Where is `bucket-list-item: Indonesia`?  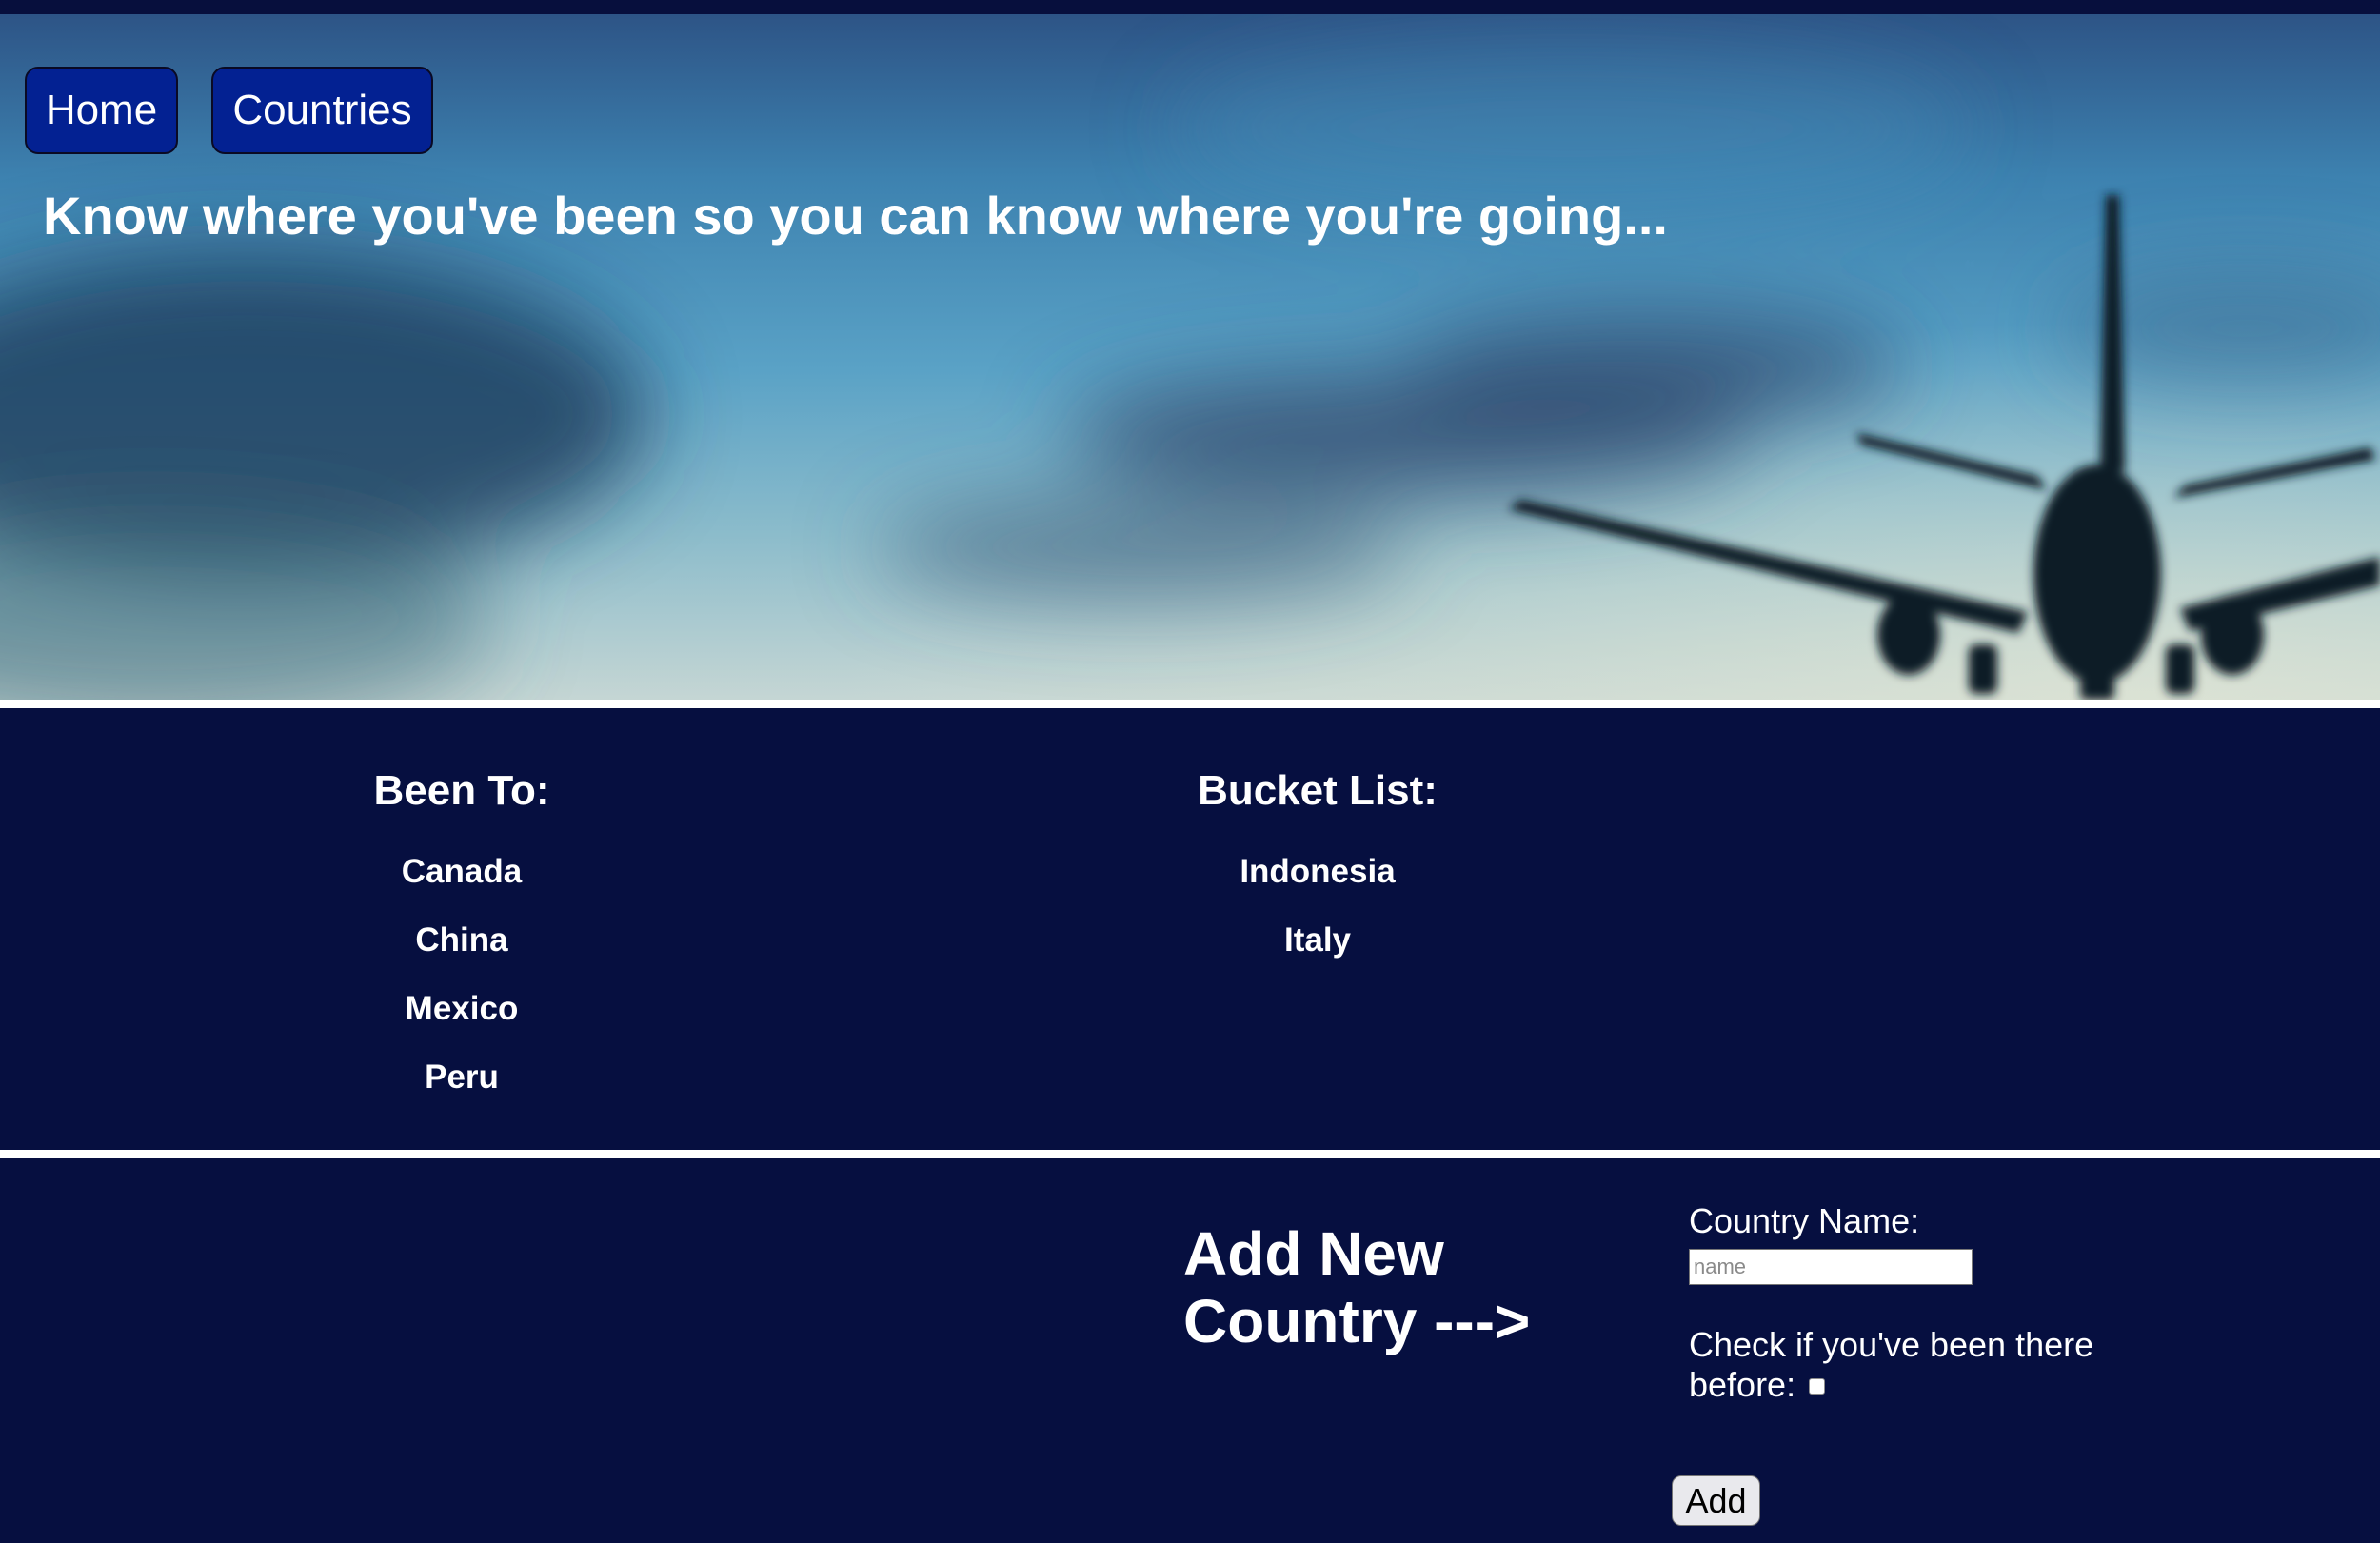 bucket-list-item: Indonesia is located at coordinates (1318, 871).